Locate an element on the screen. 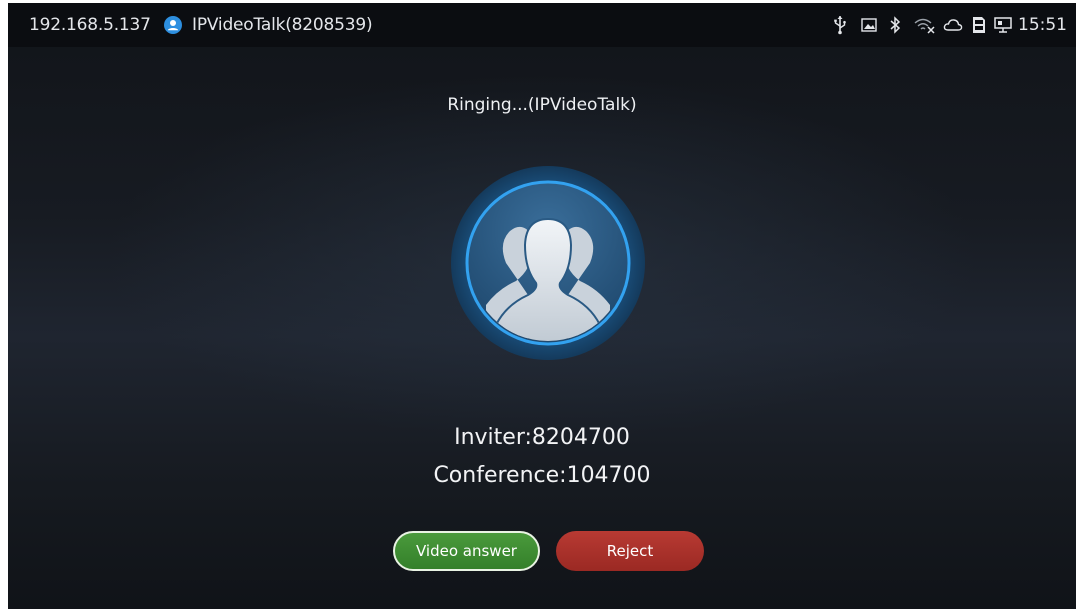 Image resolution: width=1079 pixels, height=612 pixels. display-icon is located at coordinates (1003, 25).